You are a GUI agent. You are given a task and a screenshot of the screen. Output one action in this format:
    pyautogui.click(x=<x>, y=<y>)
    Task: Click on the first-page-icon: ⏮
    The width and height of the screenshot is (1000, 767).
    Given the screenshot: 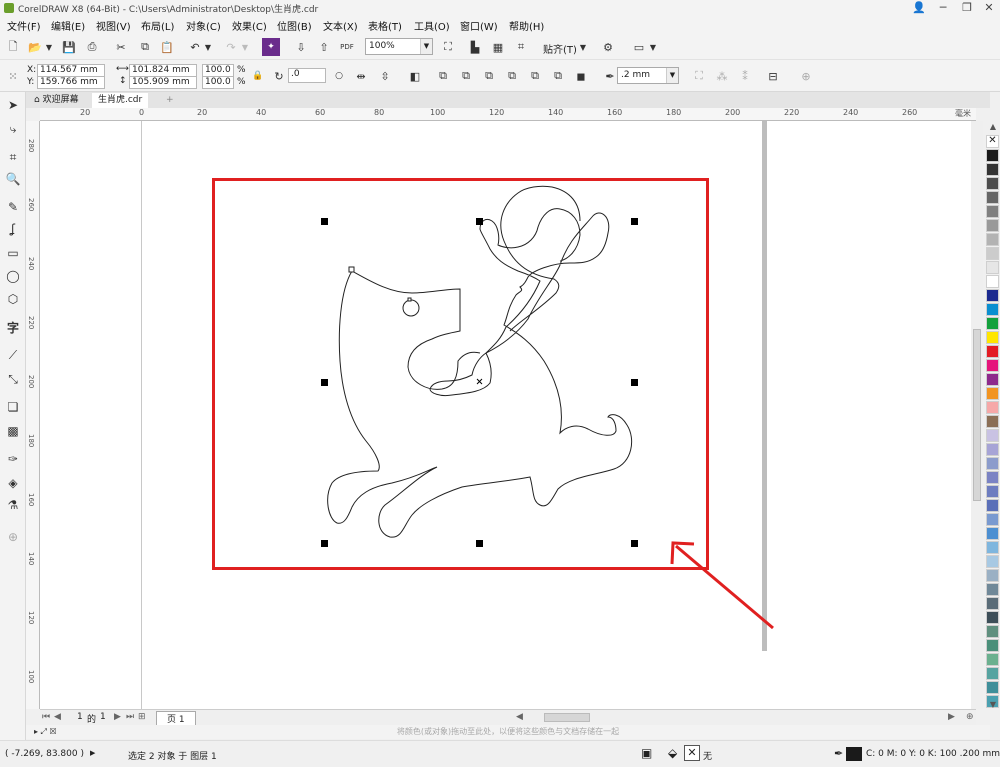 What is the action you would take?
    pyautogui.click(x=46, y=717)
    